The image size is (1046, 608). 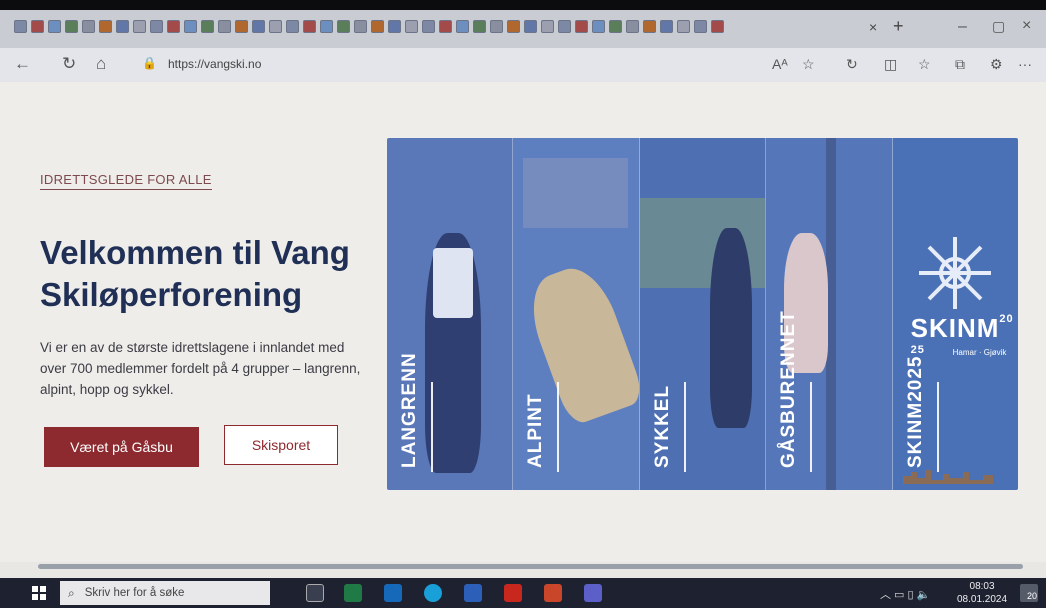 What do you see at coordinates (121, 447) in the screenshot?
I see `weather-gasbu-button: Været på Gåsbu` at bounding box center [121, 447].